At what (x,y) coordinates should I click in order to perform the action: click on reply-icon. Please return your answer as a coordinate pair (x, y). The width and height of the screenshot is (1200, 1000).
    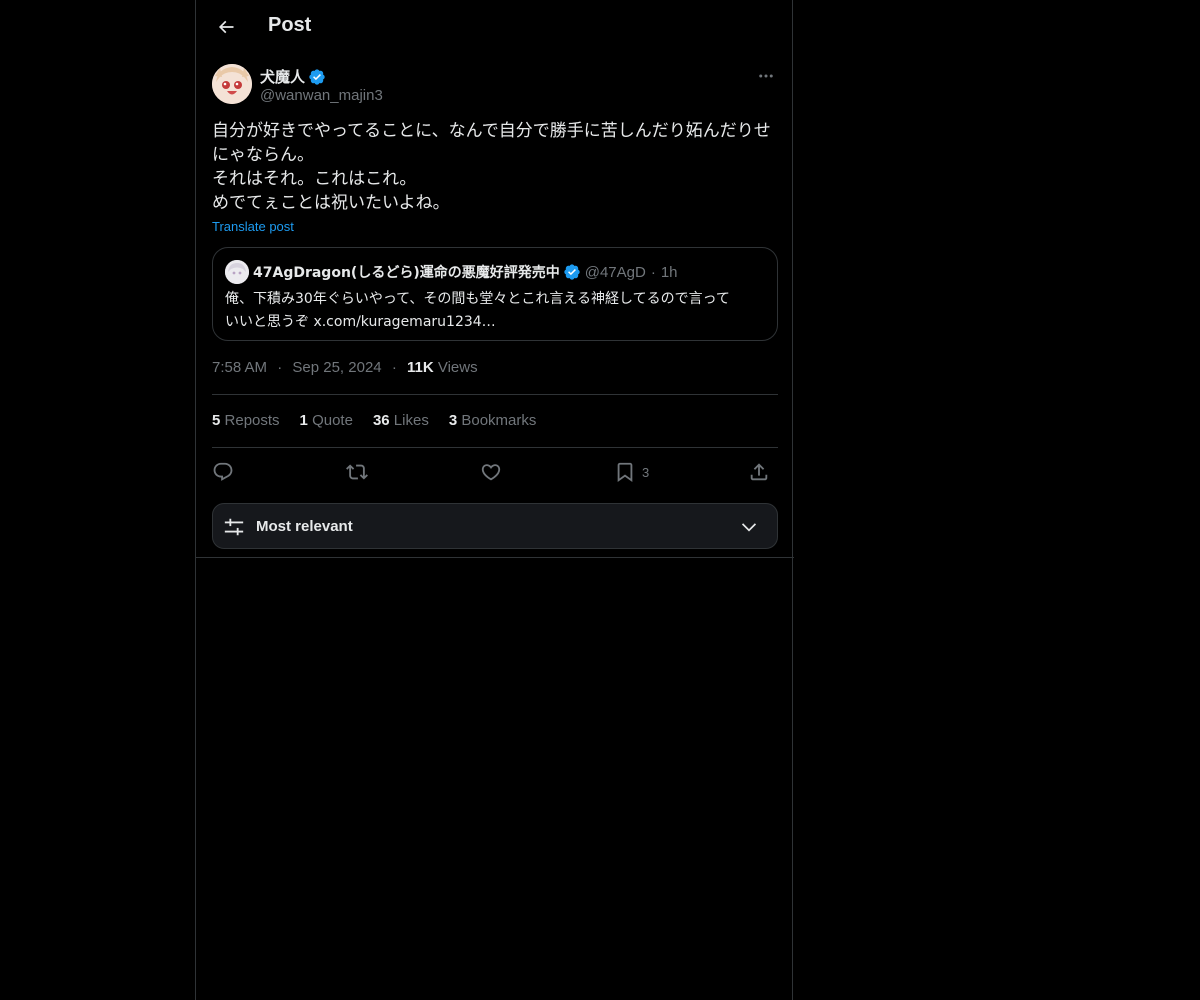
    Looking at the image, I should click on (223, 471).